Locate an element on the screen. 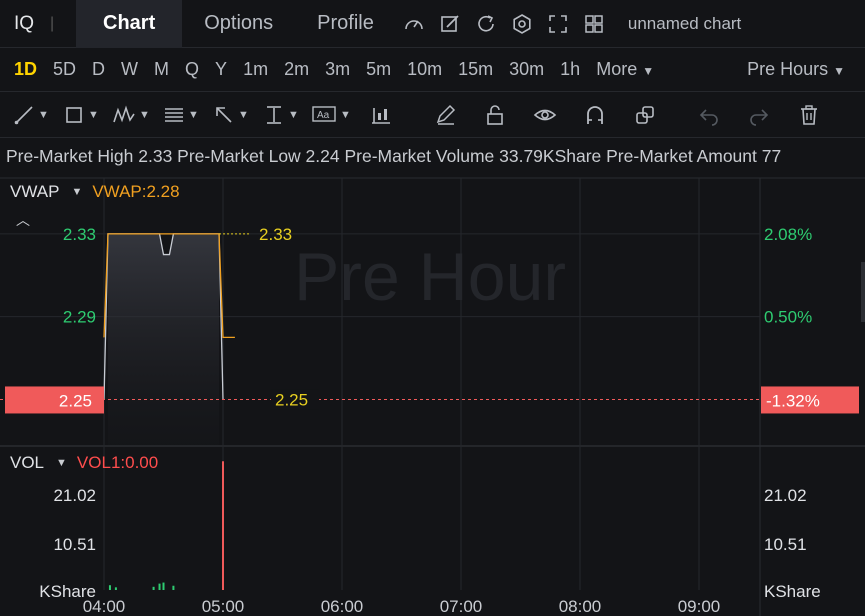  pct-tick-right: 0.50% is located at coordinates (788, 317).